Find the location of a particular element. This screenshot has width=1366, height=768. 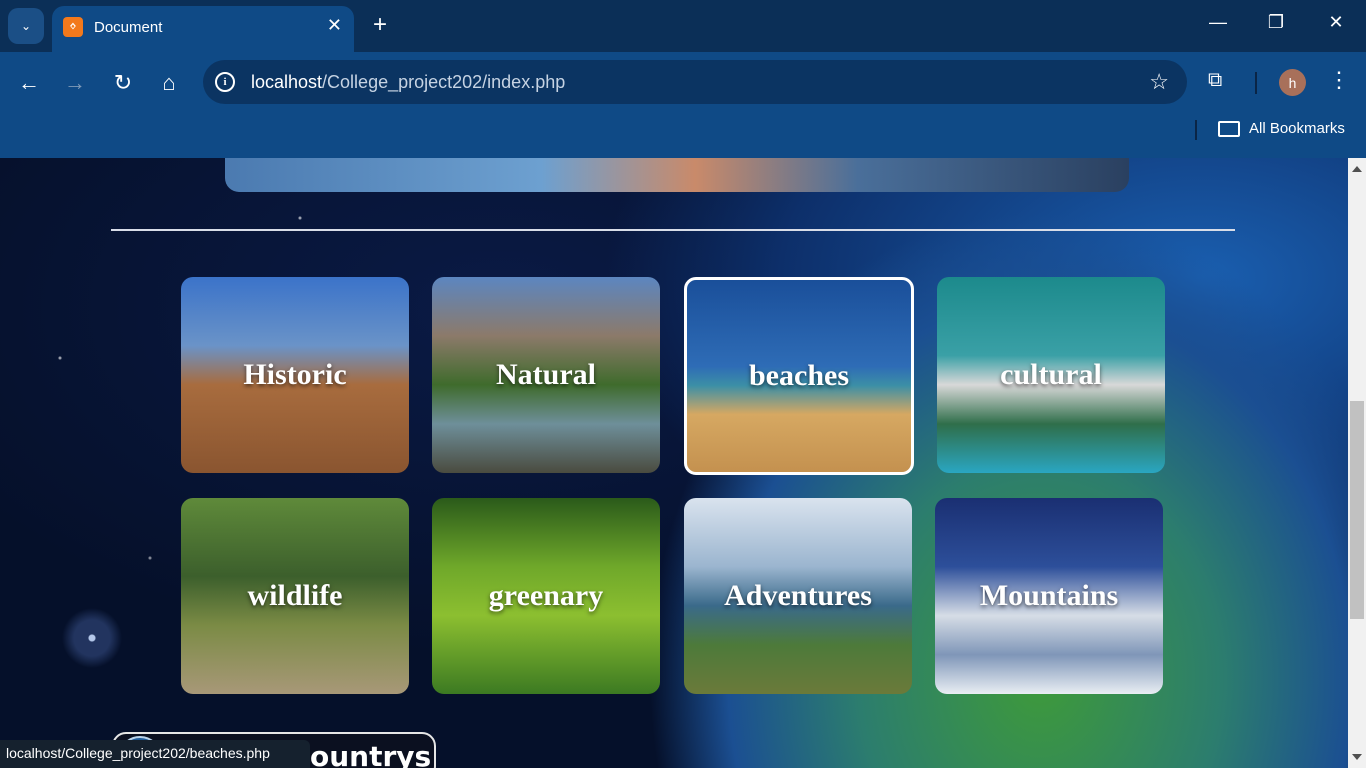

category-card-natural: Natural is located at coordinates (546, 375).